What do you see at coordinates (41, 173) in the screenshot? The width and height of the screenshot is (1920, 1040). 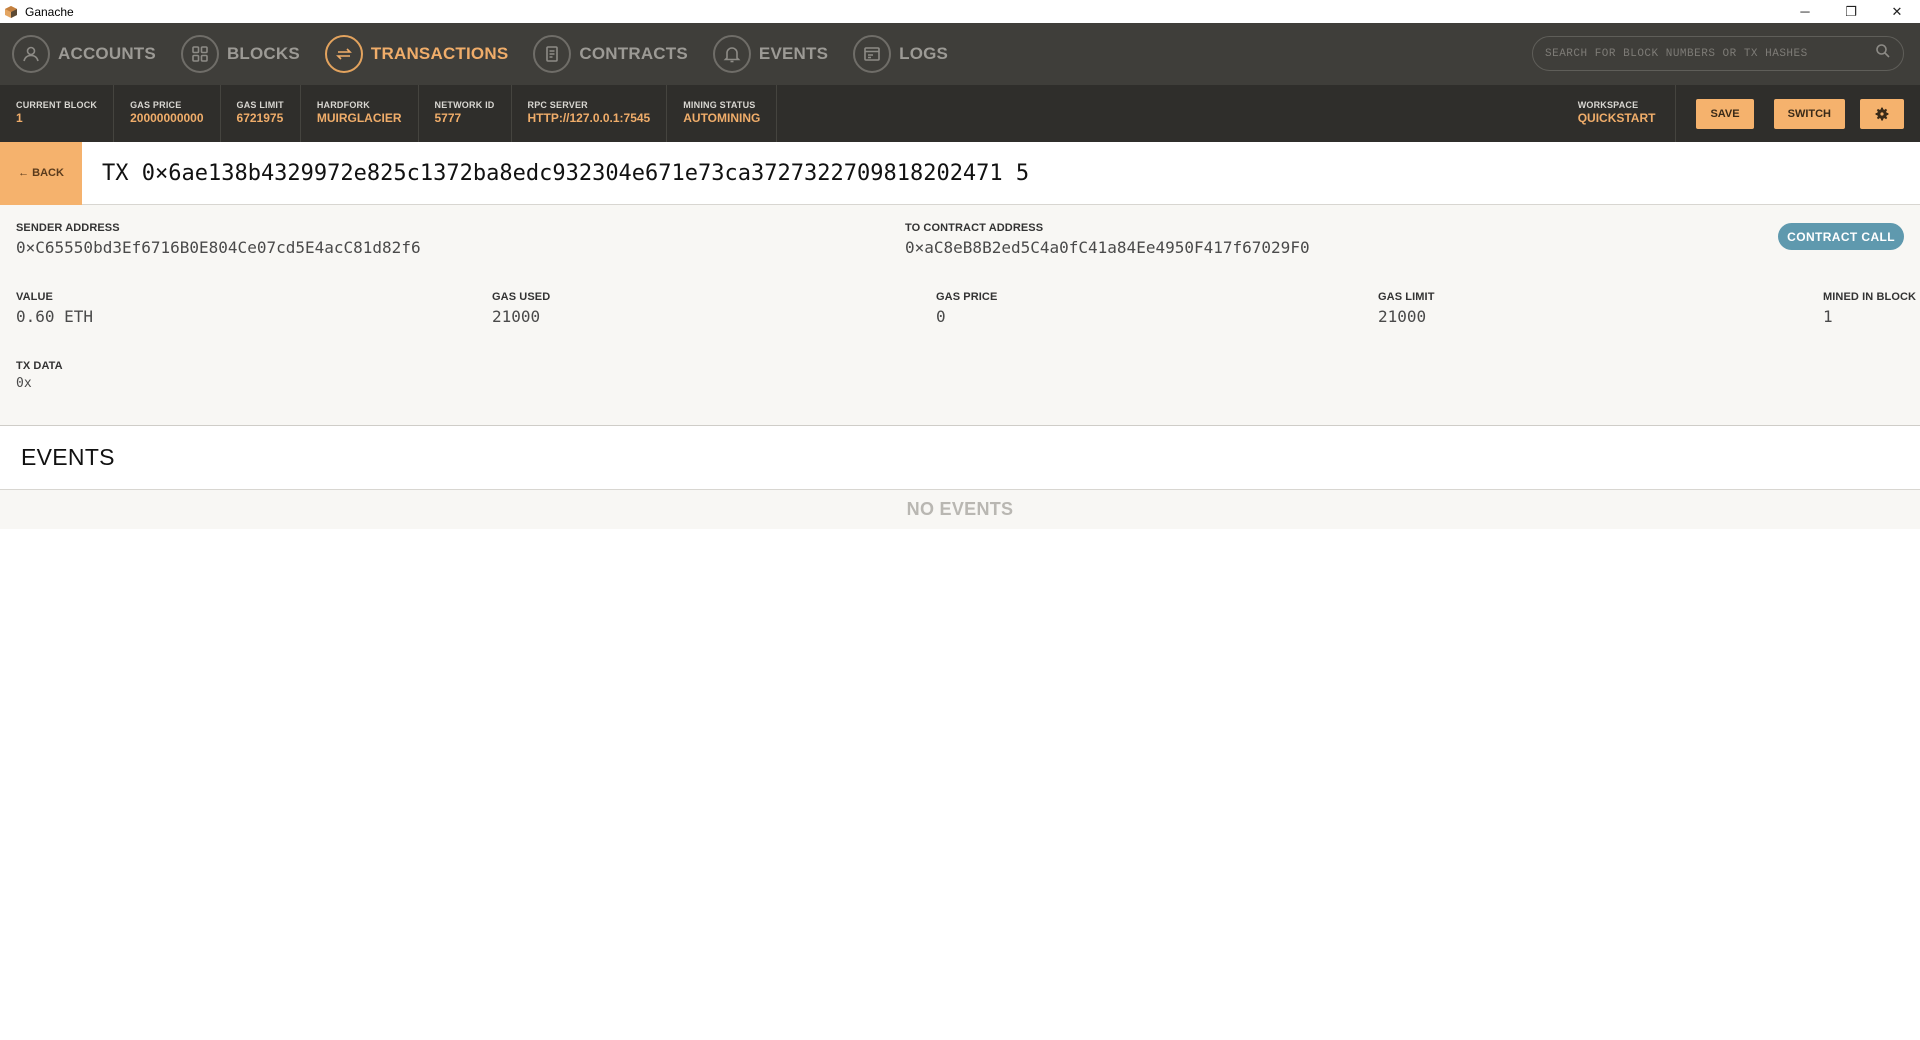 I see `back-button: ← BACK` at bounding box center [41, 173].